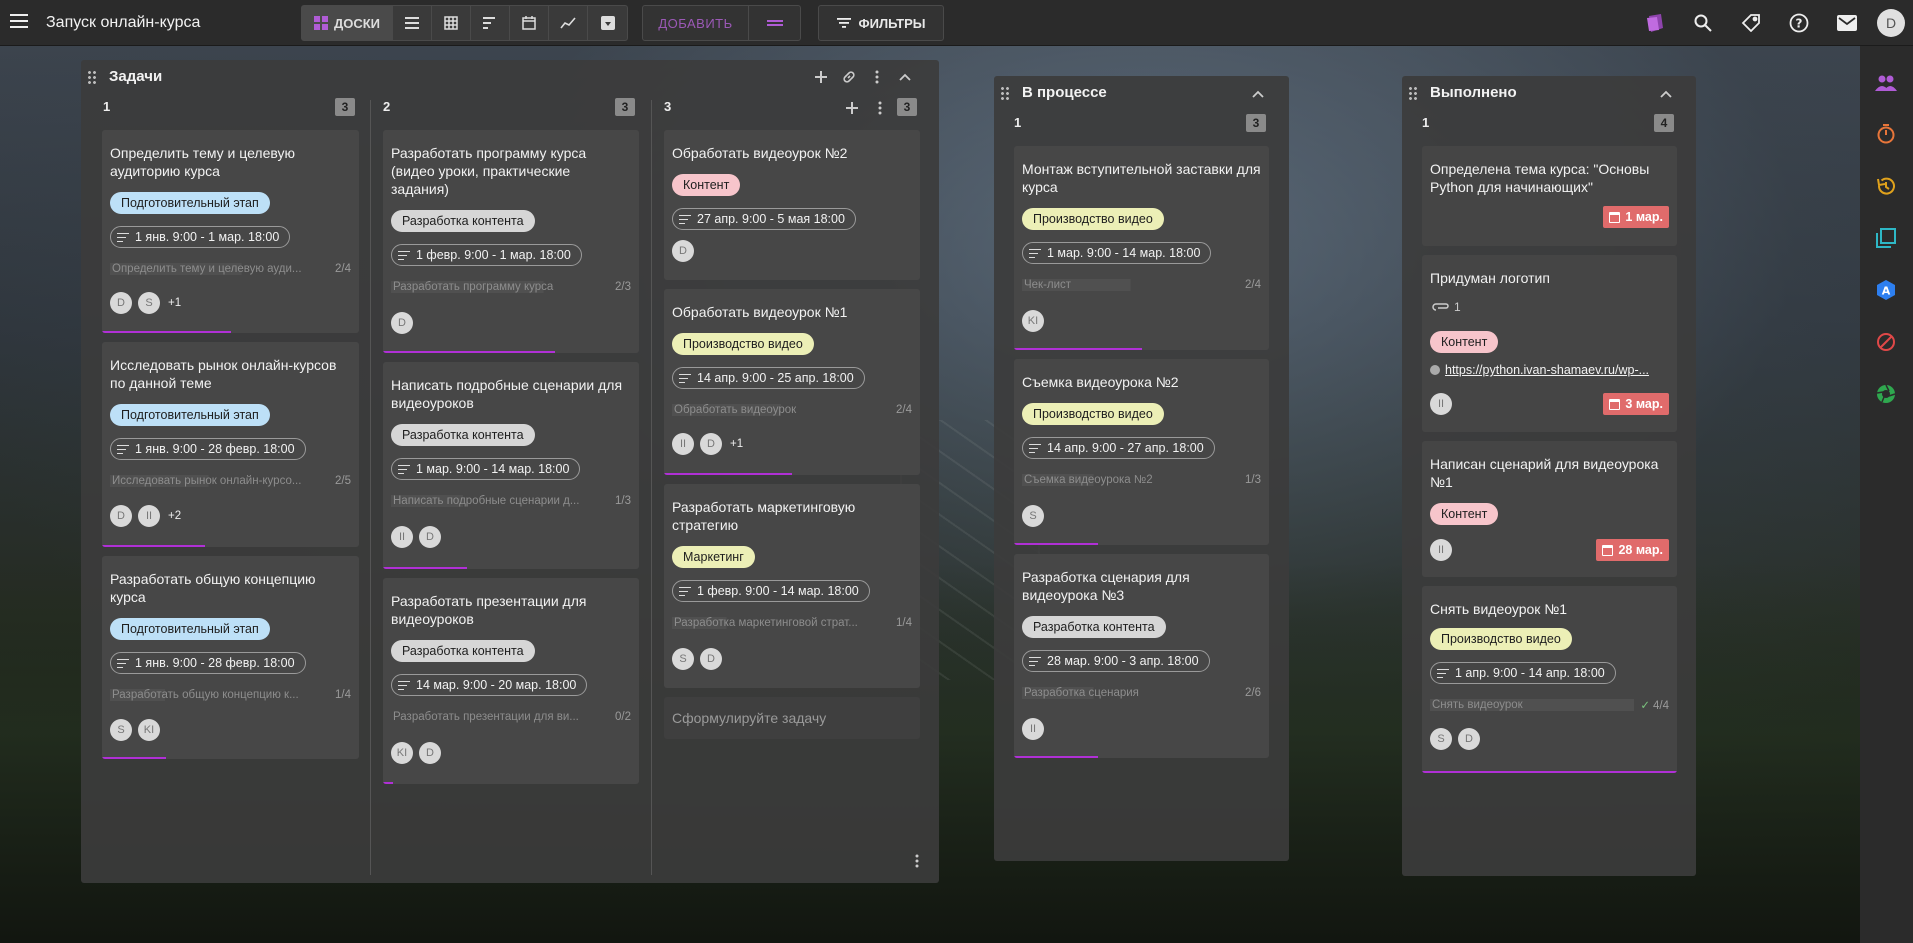  Describe the element at coordinates (792, 718) in the screenshot. I see `new-task-input: Сформулируйте задачу` at that location.